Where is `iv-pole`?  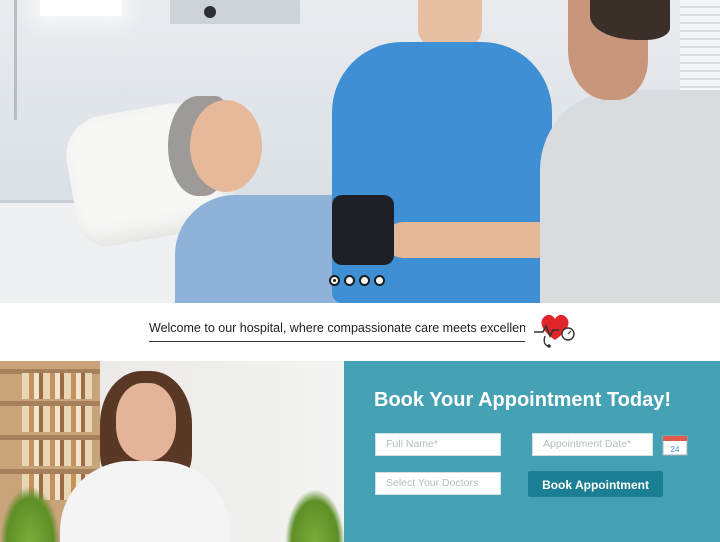
iv-pole is located at coordinates (15, 60).